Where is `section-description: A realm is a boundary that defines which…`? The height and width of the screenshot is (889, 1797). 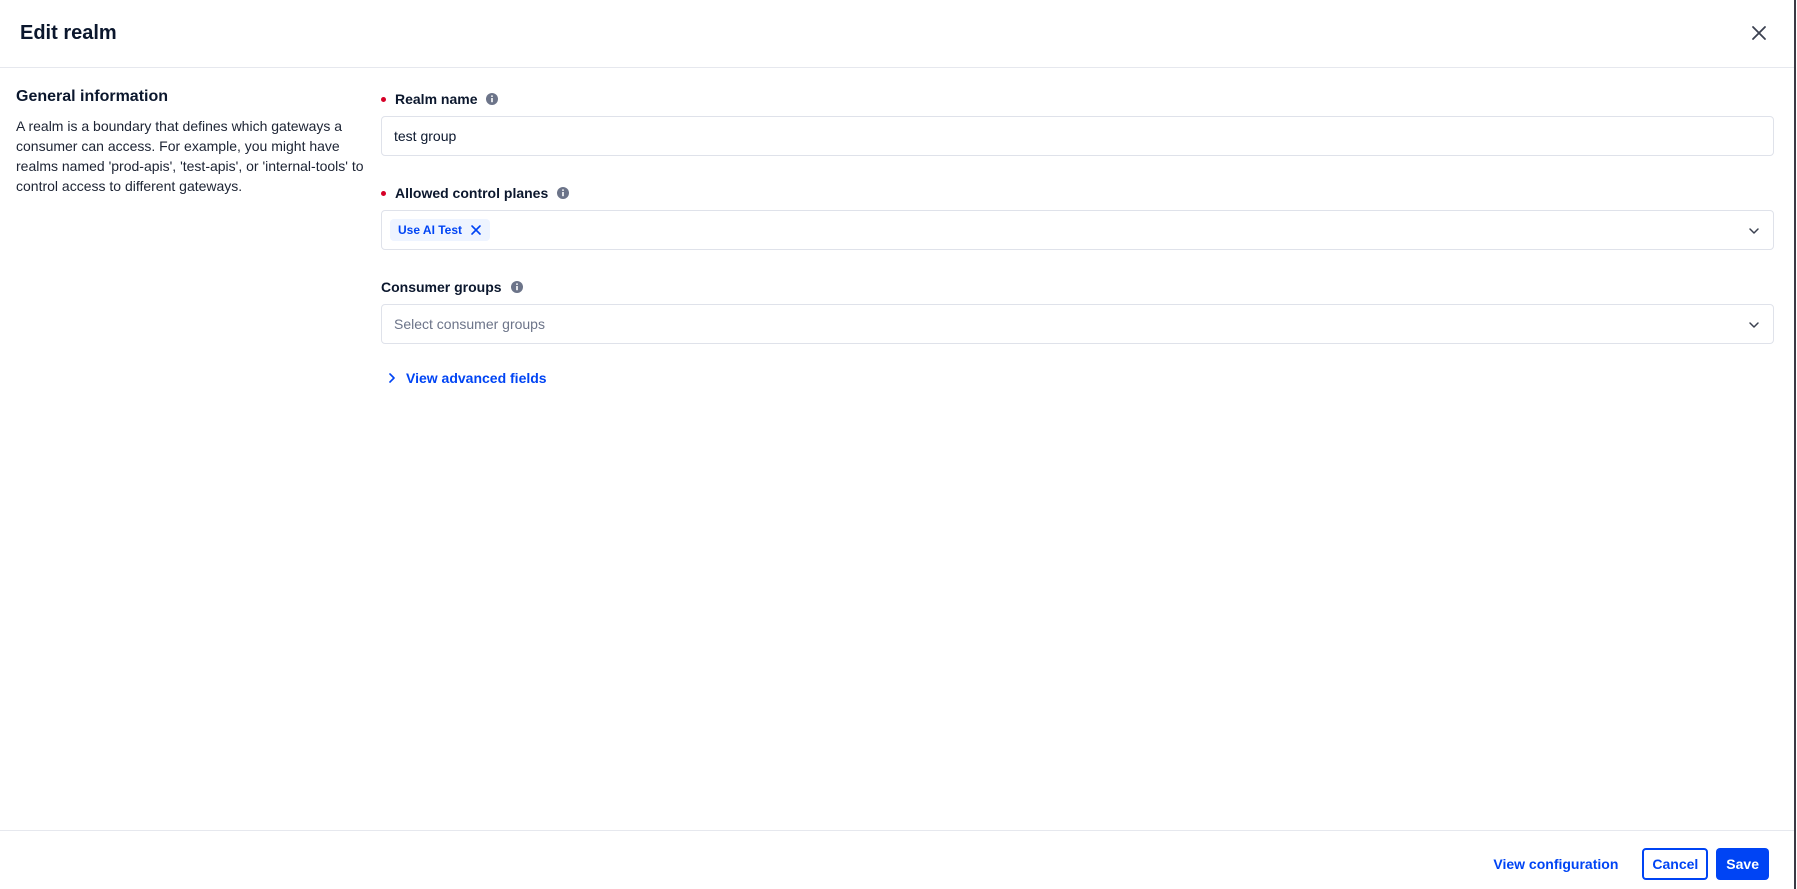
section-description: A realm is a boundary that defines which… is located at coordinates (190, 156).